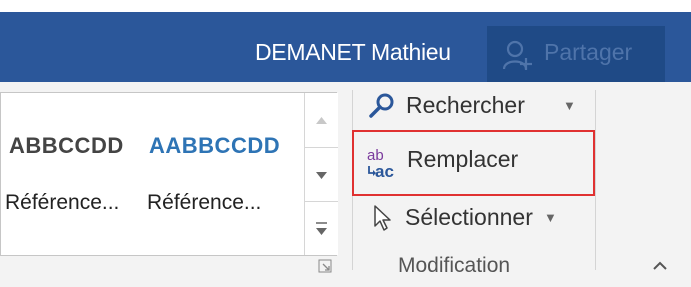 The image size is (691, 287). I want to click on cursor-arrow-icon, so click(382, 218).